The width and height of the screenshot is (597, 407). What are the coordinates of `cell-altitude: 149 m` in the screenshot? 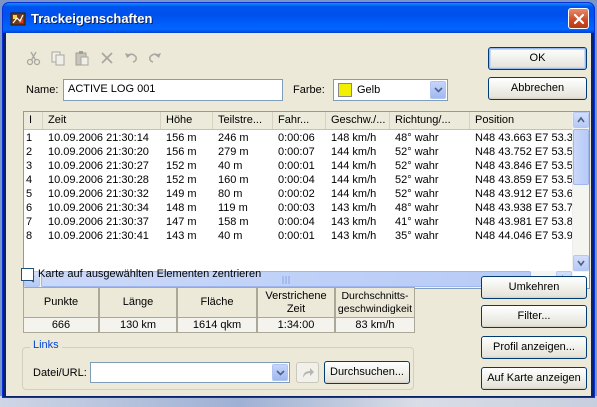 It's located at (181, 194).